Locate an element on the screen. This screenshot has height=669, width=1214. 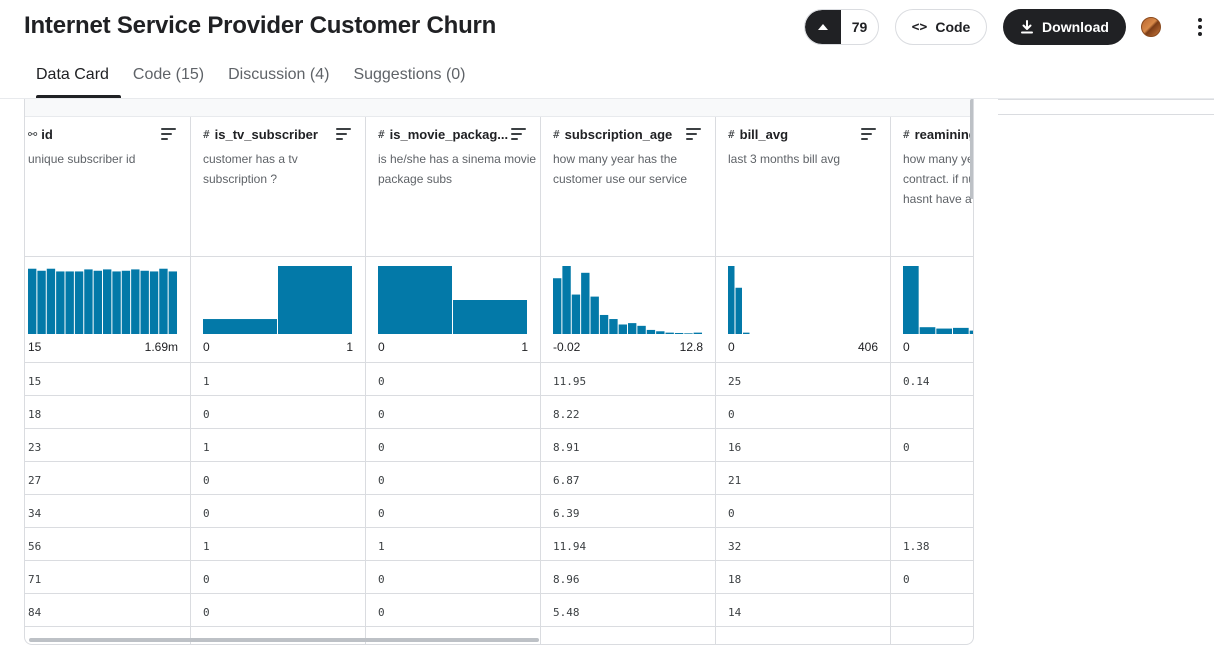
table-cell: 1.38 is located at coordinates (932, 544).